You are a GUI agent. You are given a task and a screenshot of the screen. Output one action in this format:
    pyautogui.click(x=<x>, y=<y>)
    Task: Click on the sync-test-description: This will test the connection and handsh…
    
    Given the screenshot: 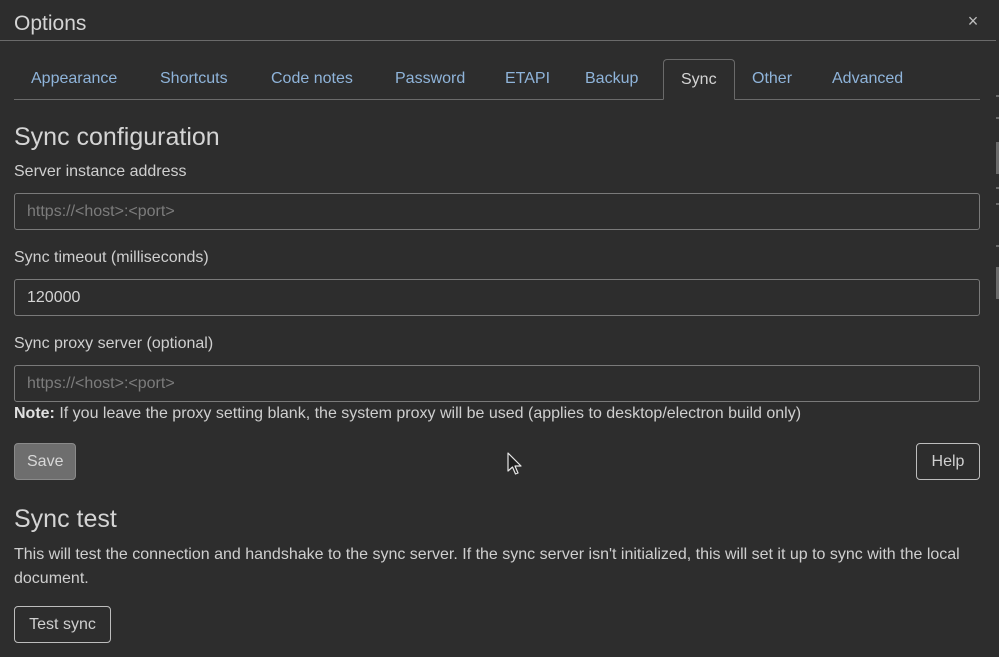 What is the action you would take?
    pyautogui.click(x=487, y=566)
    